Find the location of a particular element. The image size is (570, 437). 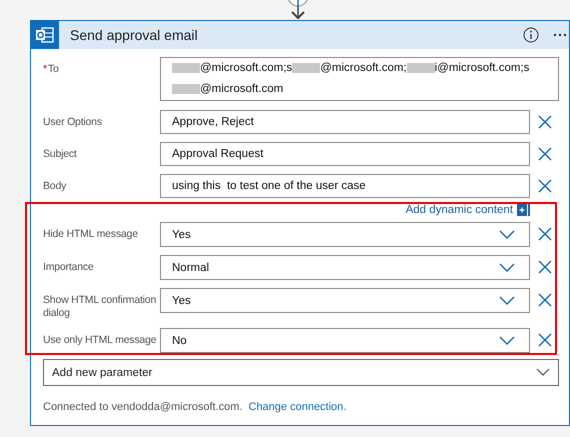

input-field: using this to test one of the user case is located at coordinates (345, 186).